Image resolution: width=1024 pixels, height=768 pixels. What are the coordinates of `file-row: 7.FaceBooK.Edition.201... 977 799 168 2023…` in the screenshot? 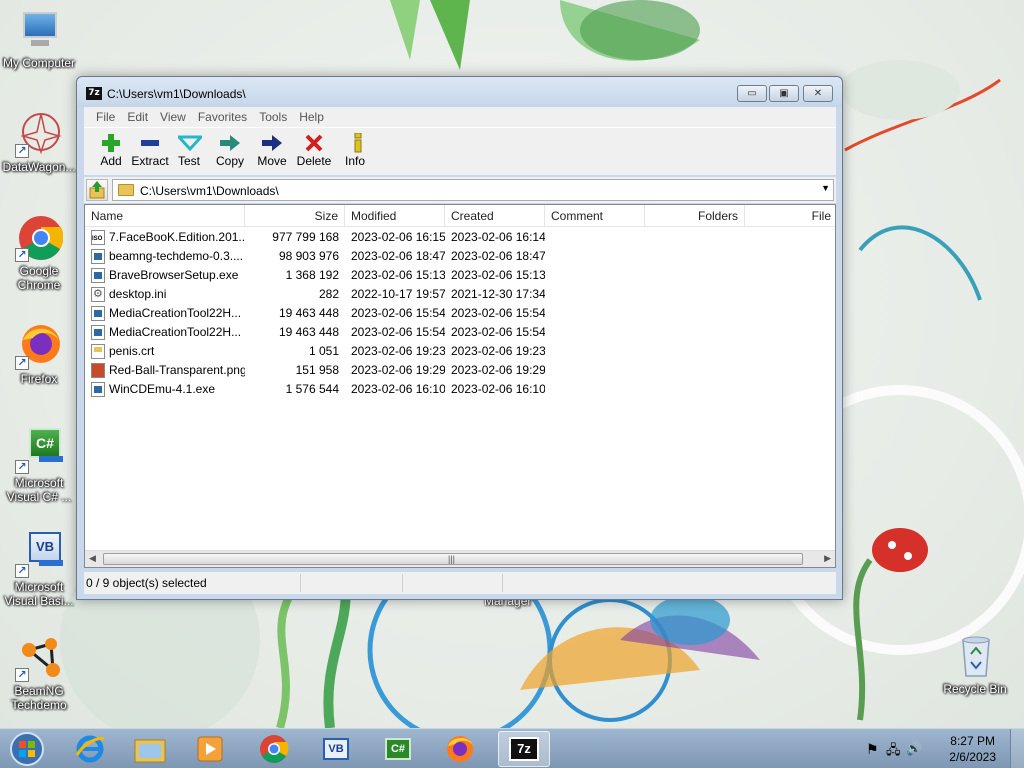 It's located at (460, 238).